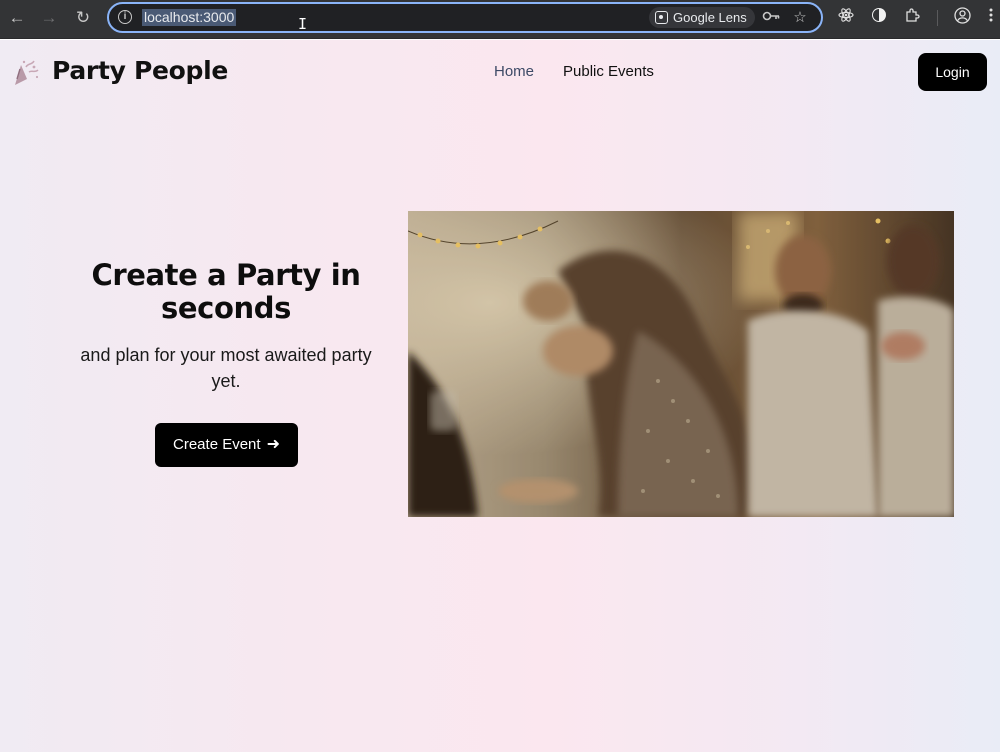 Image resolution: width=1000 pixels, height=752 pixels. Describe the element at coordinates (217, 444) in the screenshot. I see `create-event-label: Create Event` at that location.